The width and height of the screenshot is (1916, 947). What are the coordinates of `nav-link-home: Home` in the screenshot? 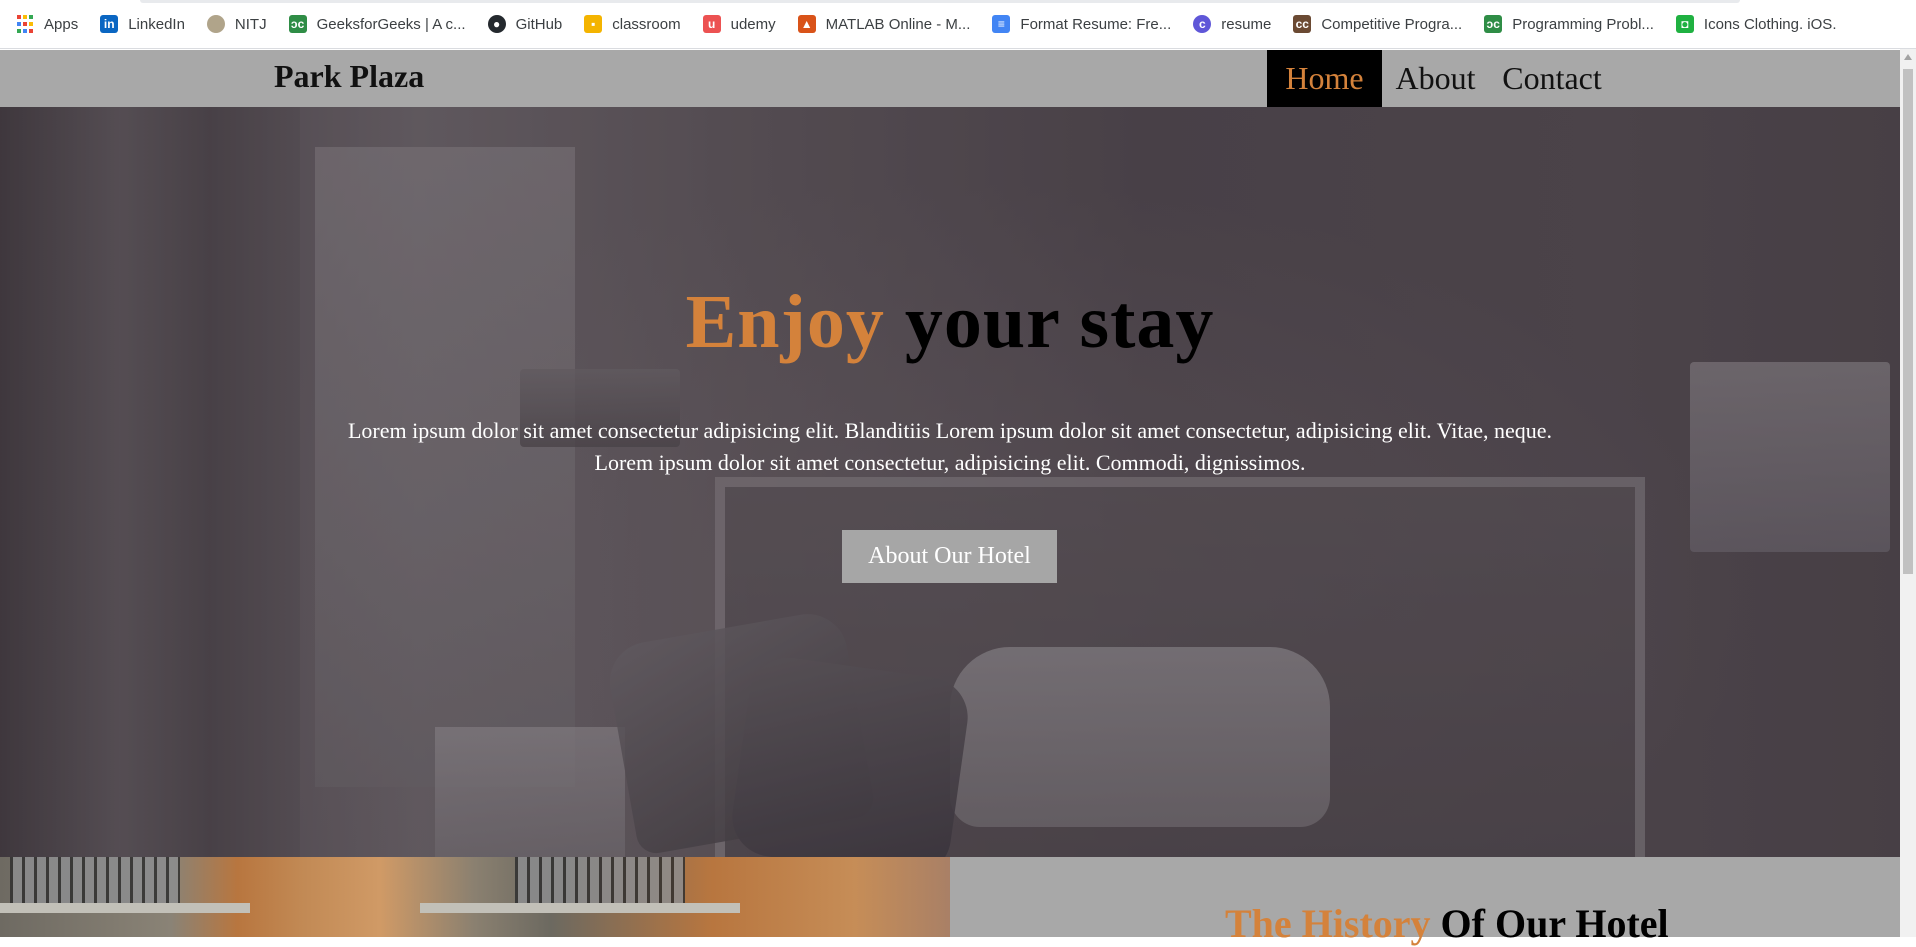 It's located at (1324, 78).